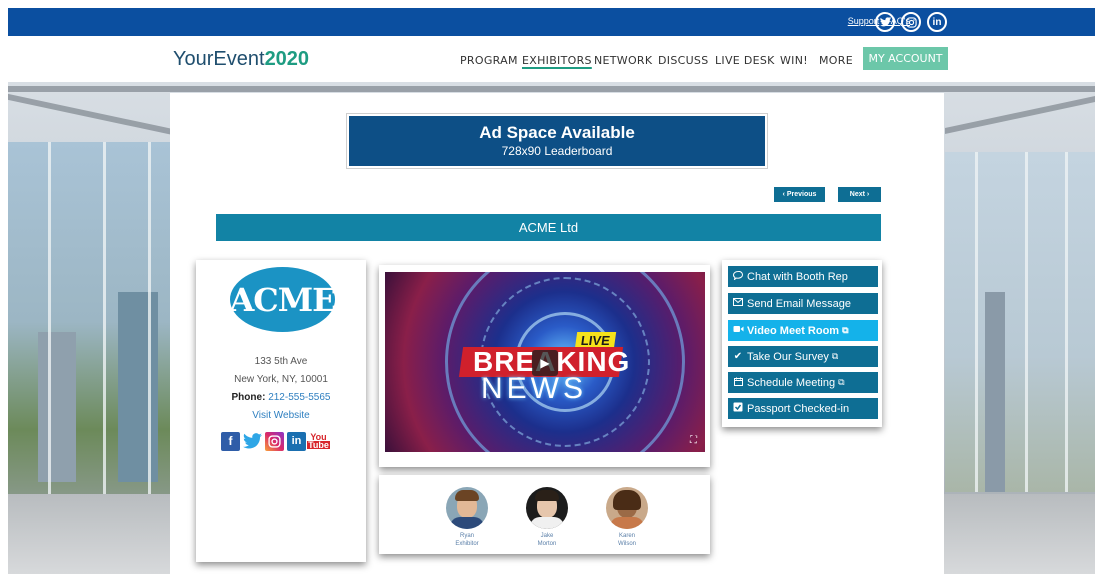 This screenshot has width=1095, height=574. What do you see at coordinates (791, 382) in the screenshot?
I see `action-label: Schedule Meeting` at bounding box center [791, 382].